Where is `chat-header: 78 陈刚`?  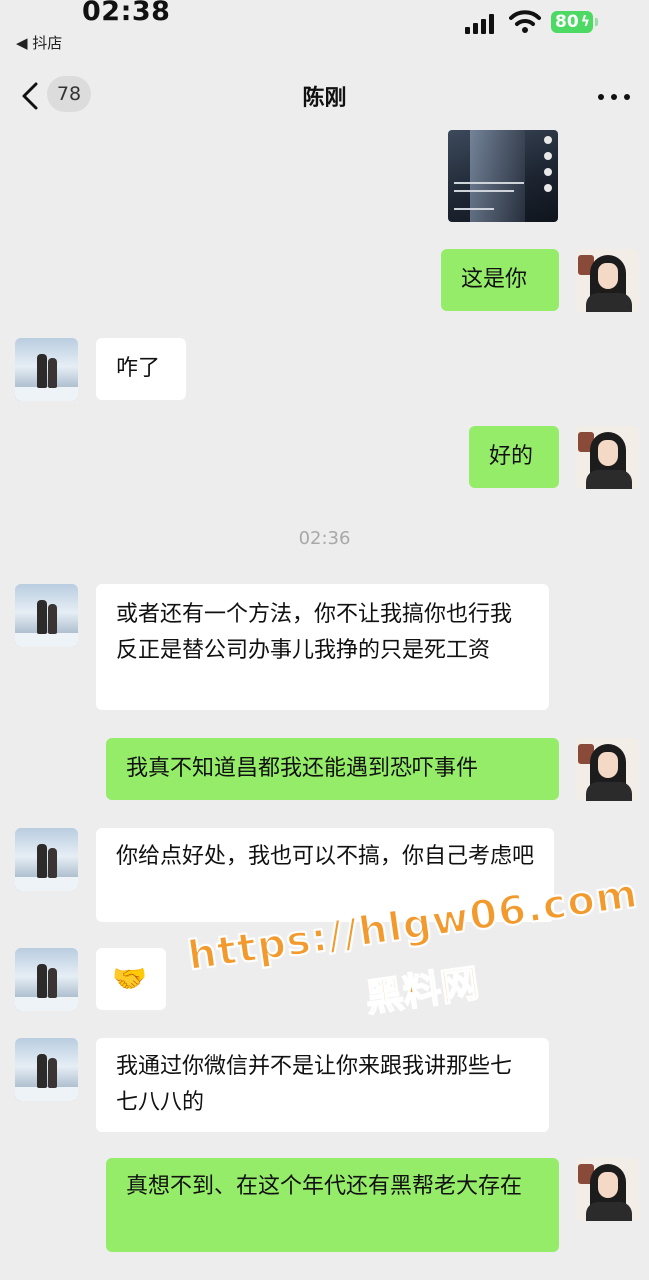 chat-header: 78 陈刚 is located at coordinates (324, 96).